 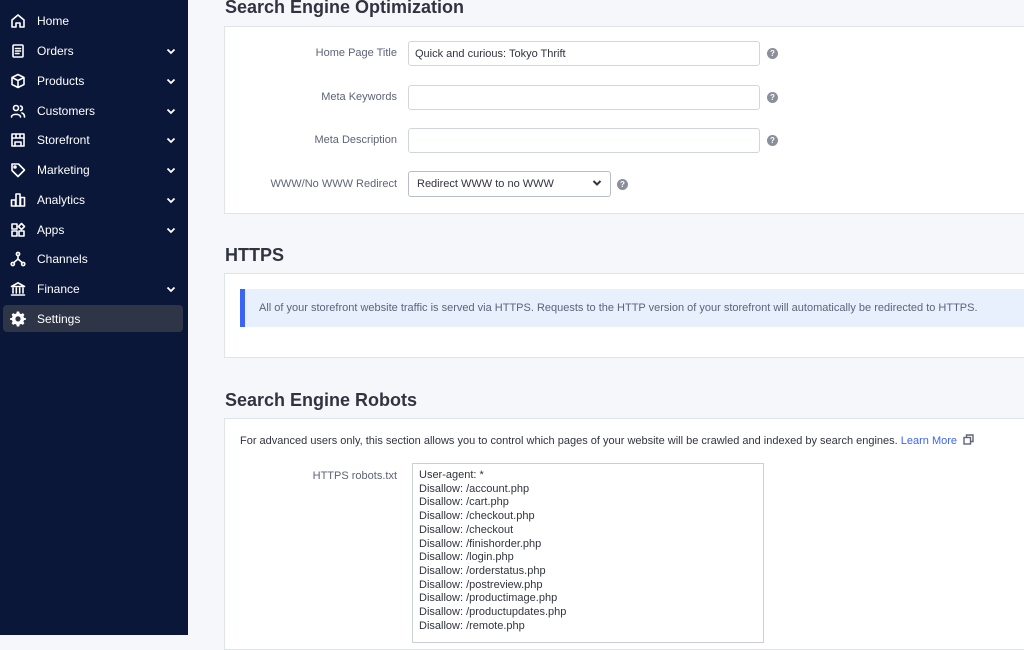 What do you see at coordinates (18, 81) in the screenshot?
I see `products-icon` at bounding box center [18, 81].